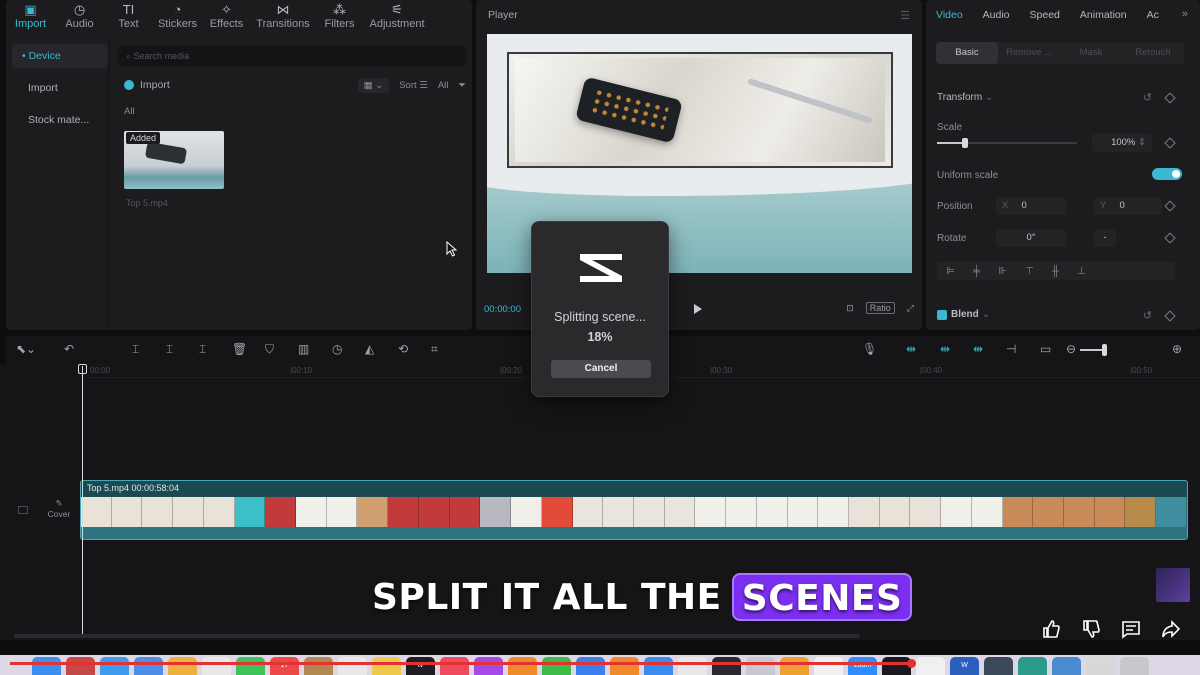 The image size is (1200, 675). I want to click on transform-section: Transform ⌄, so click(965, 97).